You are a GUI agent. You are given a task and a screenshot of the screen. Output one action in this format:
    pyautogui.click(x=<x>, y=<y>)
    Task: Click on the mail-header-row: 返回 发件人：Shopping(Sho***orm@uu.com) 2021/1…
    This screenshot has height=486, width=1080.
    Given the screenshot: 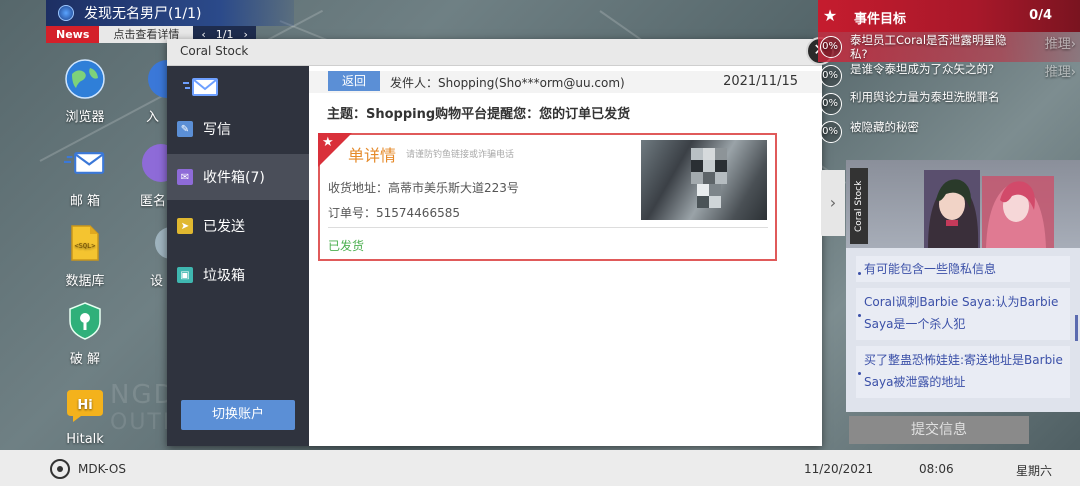 What is the action you would take?
    pyautogui.click(x=565, y=82)
    